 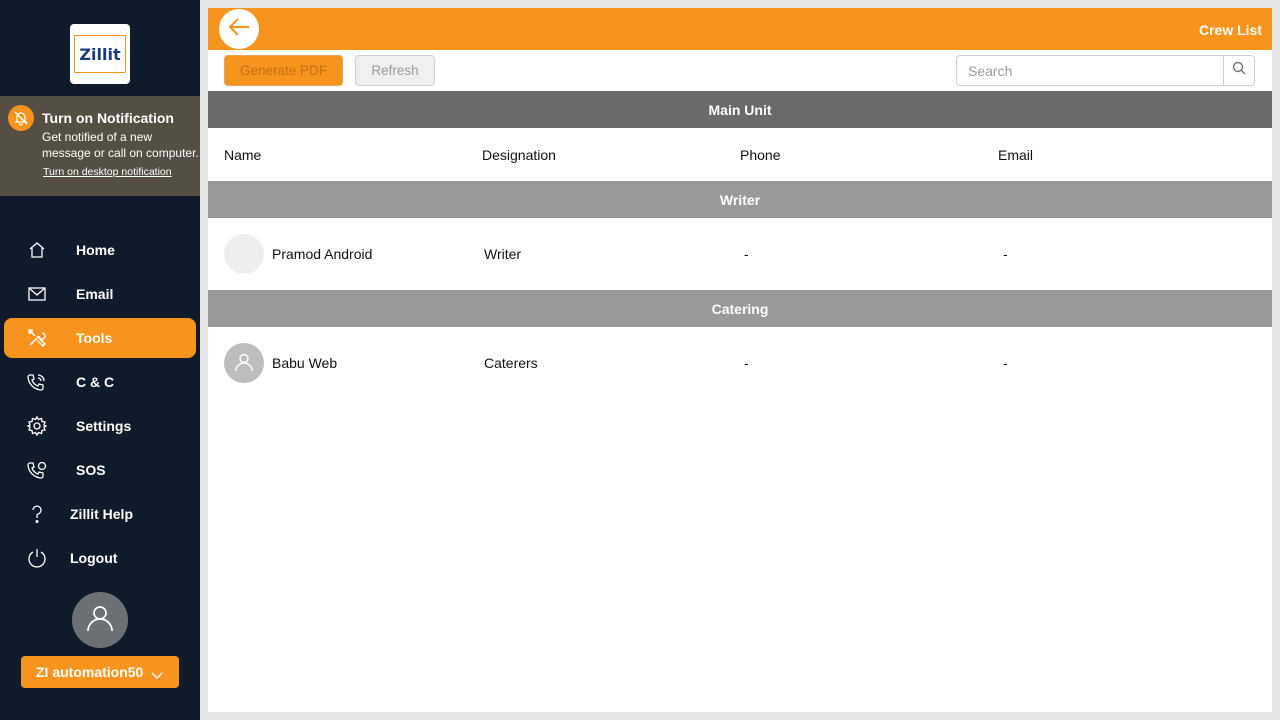 What do you see at coordinates (37, 250) in the screenshot?
I see `home-icon` at bounding box center [37, 250].